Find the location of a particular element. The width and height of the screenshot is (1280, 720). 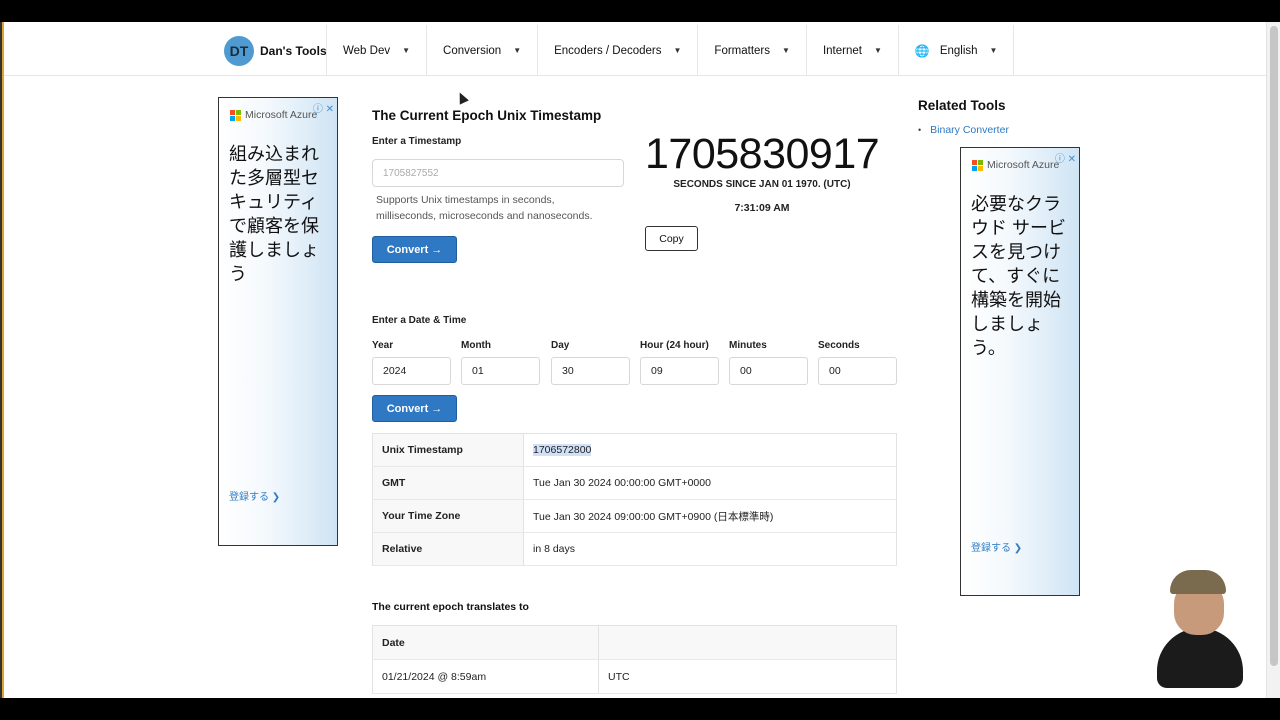

hour-label: Hour (24 hour) is located at coordinates (674, 345).